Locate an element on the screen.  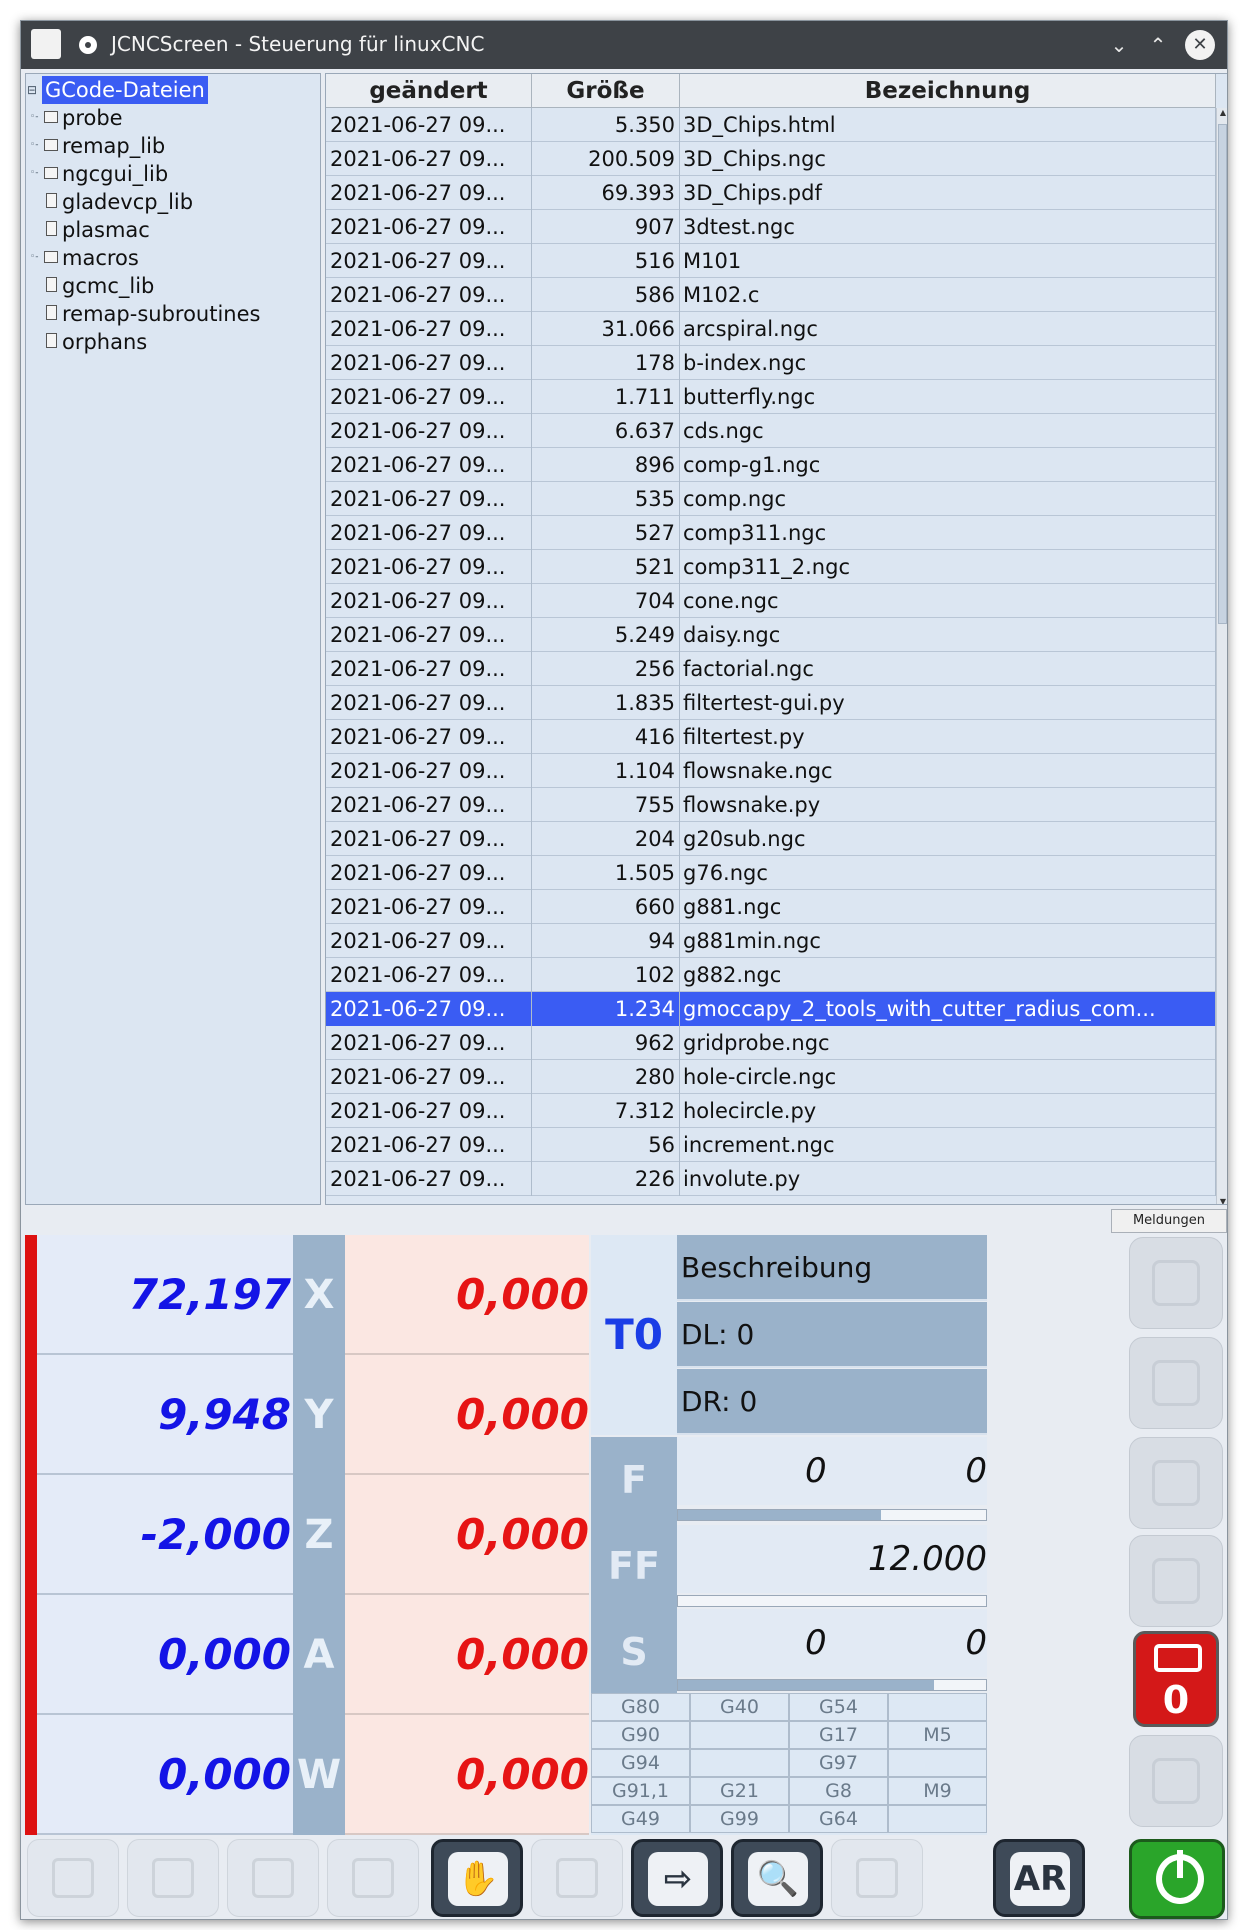
spindle-stop-button: 0 is located at coordinates (1176, 1679).